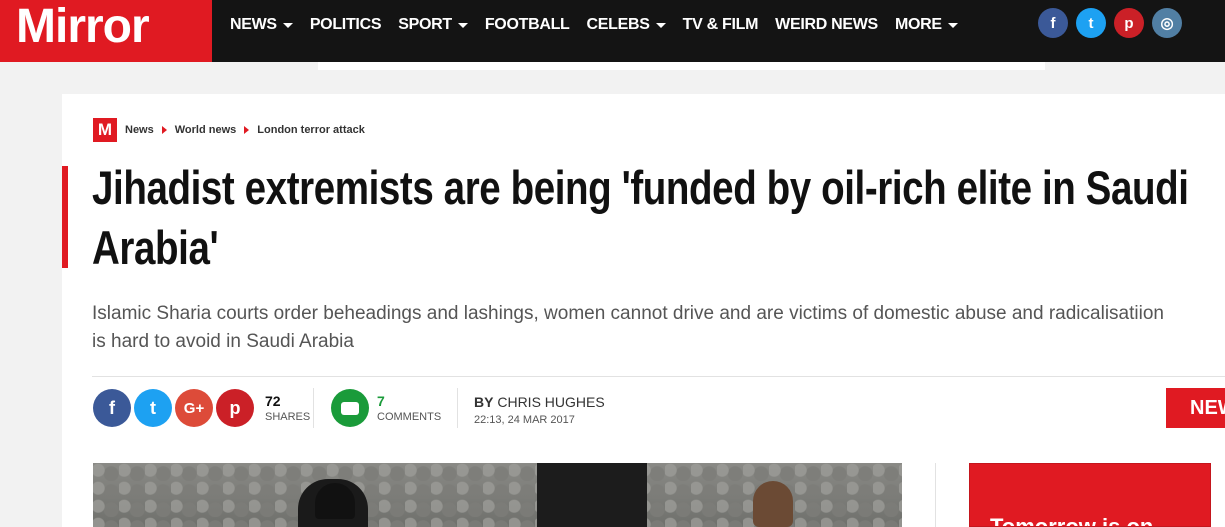  Describe the element at coordinates (550, 402) in the screenshot. I see `author-link: CHRIS HUGHES` at that location.